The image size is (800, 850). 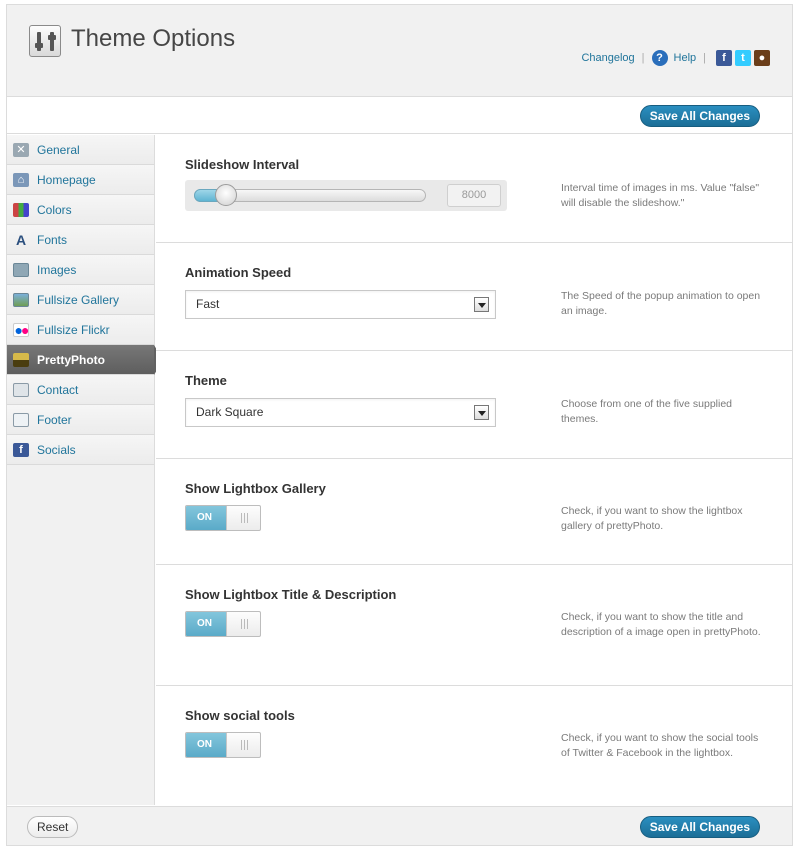 I want to click on sidebar-item-homepage: ⌂ Homepage, so click(x=80, y=180).